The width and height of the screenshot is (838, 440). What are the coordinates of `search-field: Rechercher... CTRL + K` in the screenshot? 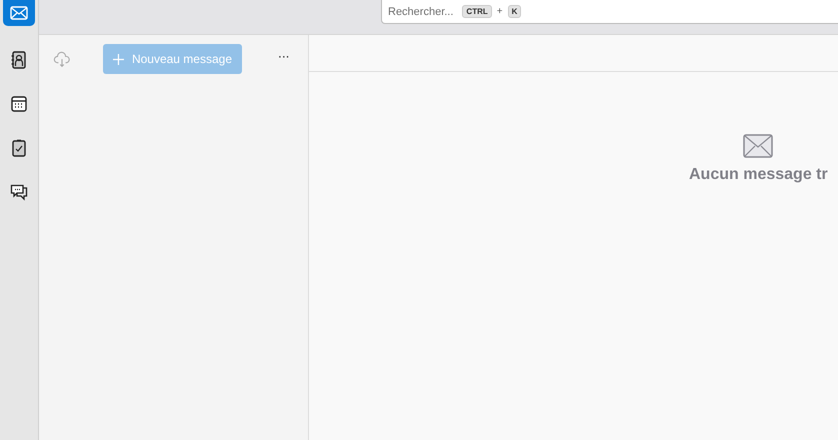 It's located at (609, 12).